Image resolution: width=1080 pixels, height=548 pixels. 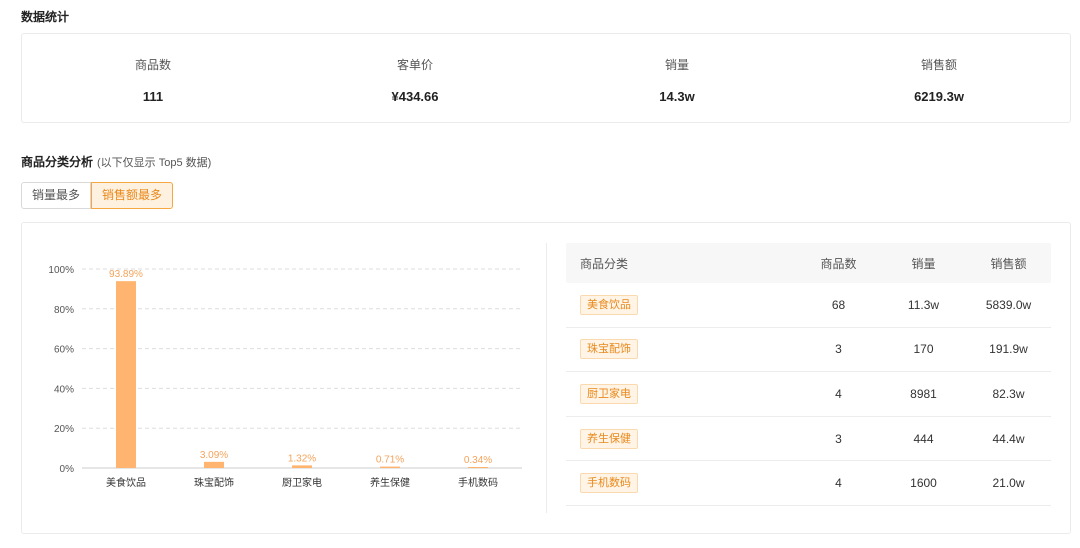 What do you see at coordinates (609, 304) in the screenshot?
I see `category-tag: 美食饮品` at bounding box center [609, 304].